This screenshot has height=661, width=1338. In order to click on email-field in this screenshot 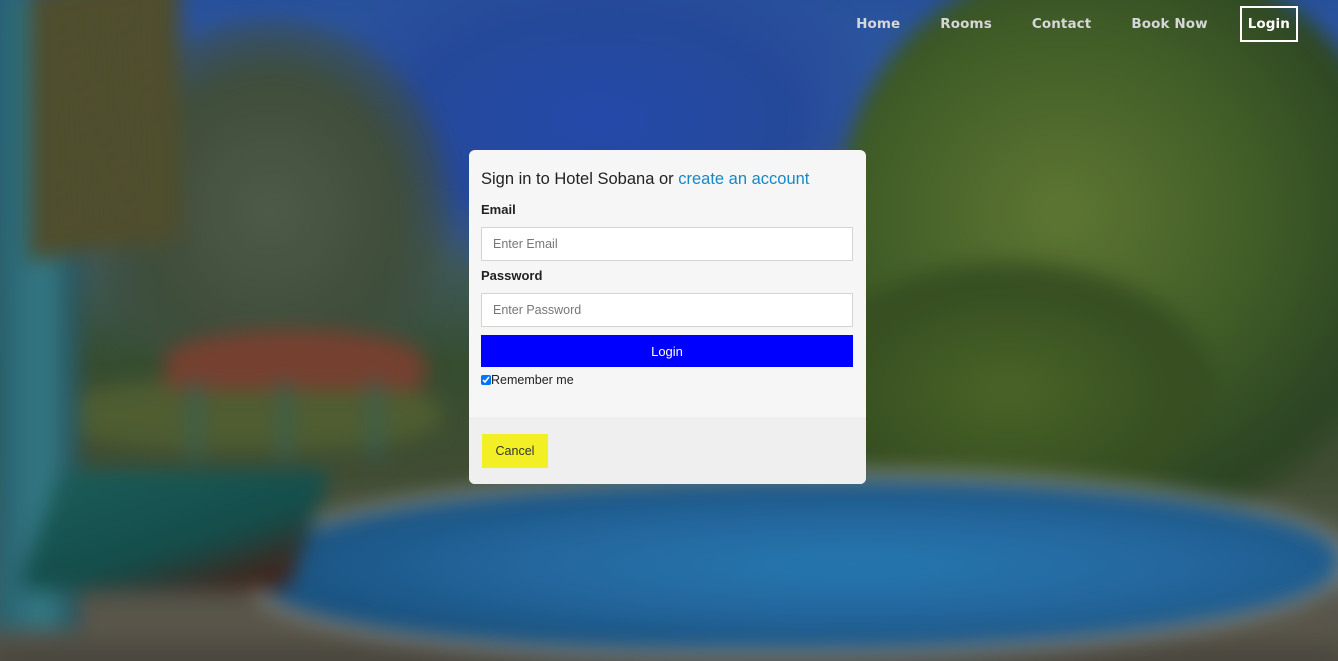, I will do `click(667, 244)`.